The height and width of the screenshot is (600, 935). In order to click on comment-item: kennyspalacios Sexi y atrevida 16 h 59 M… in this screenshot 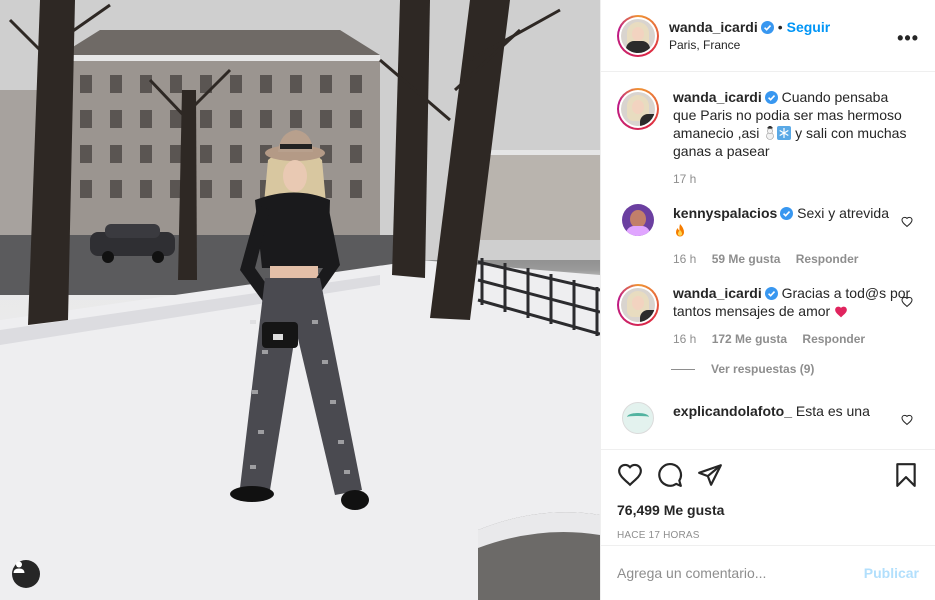, I will do `click(768, 236)`.